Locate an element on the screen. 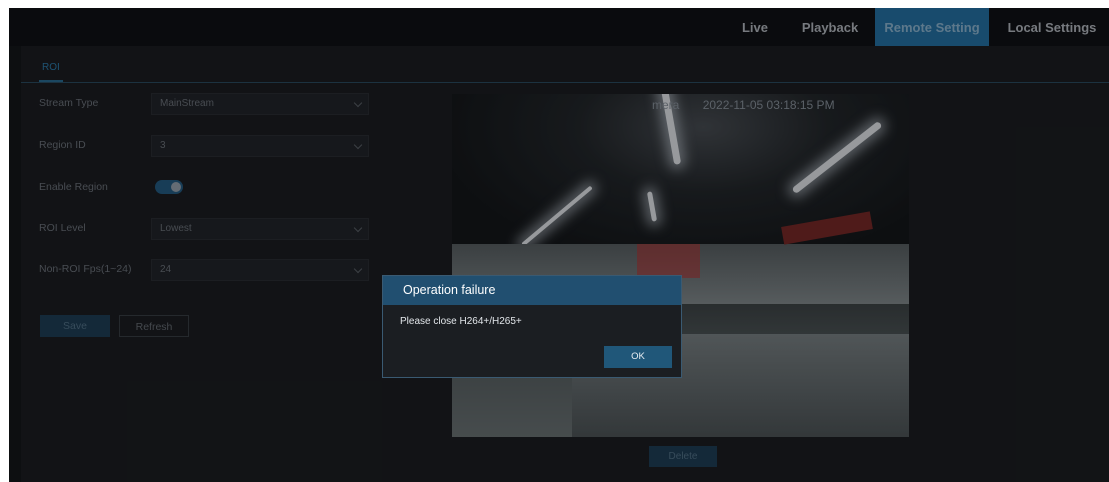 The height and width of the screenshot is (482, 1109). dialog-message: Please close H264+/H265+ is located at coordinates (461, 321).